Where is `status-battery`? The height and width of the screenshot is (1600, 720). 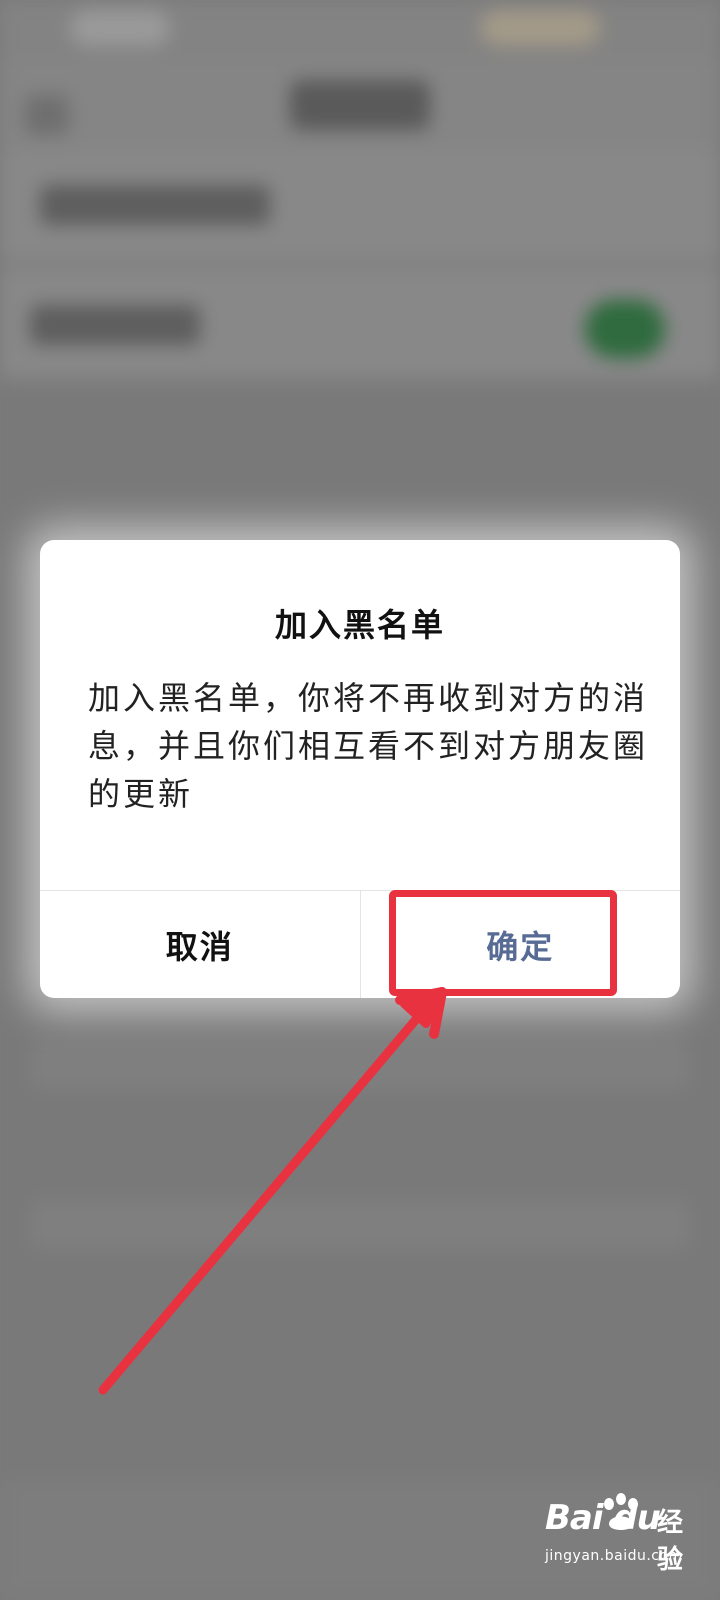 status-battery is located at coordinates (540, 28).